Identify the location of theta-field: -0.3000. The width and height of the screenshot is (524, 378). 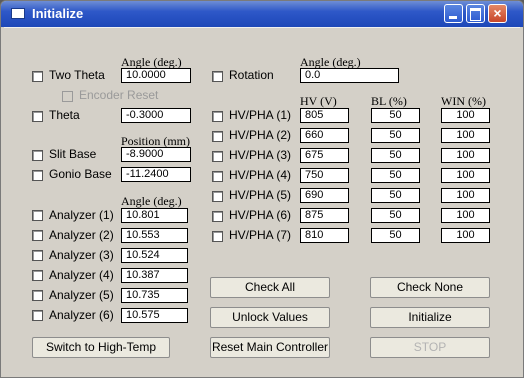
(156, 115).